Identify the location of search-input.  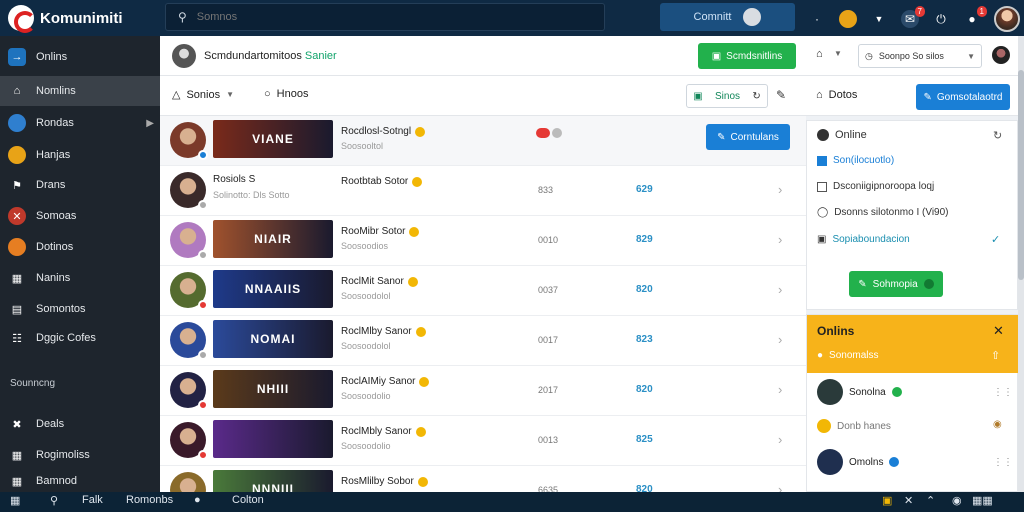
(386, 17).